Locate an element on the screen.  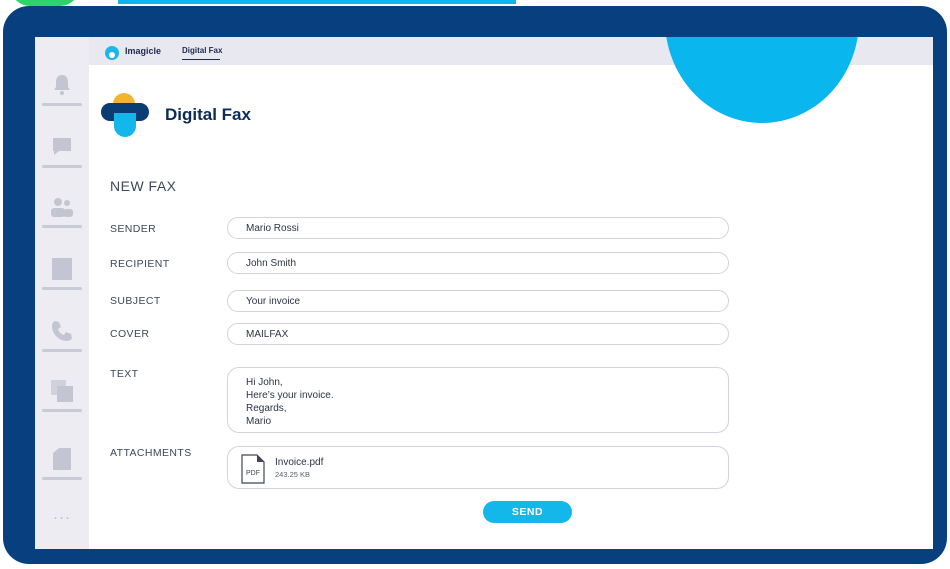
text-label: TEXT is located at coordinates (124, 374).